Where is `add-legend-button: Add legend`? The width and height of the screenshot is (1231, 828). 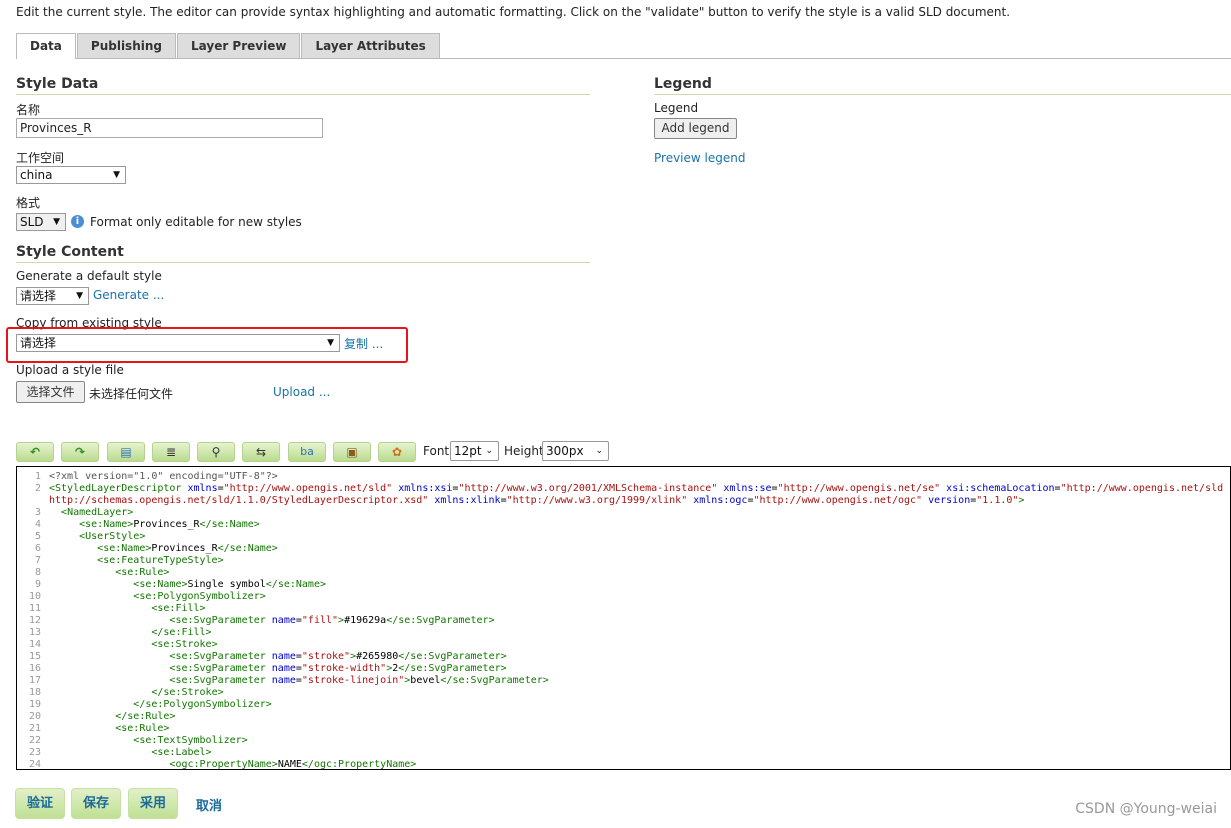 add-legend-button: Add legend is located at coordinates (695, 128).